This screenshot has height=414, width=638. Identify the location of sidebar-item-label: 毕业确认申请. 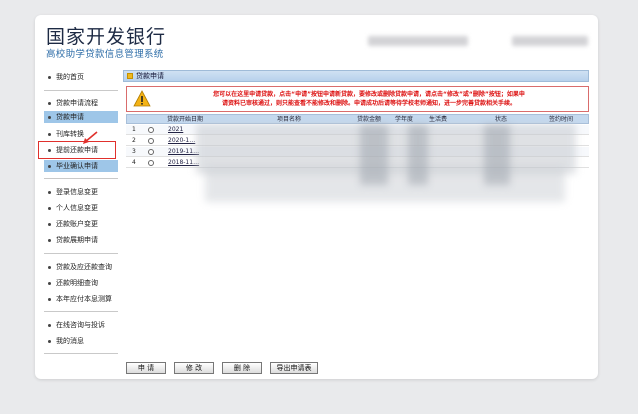
(77, 166).